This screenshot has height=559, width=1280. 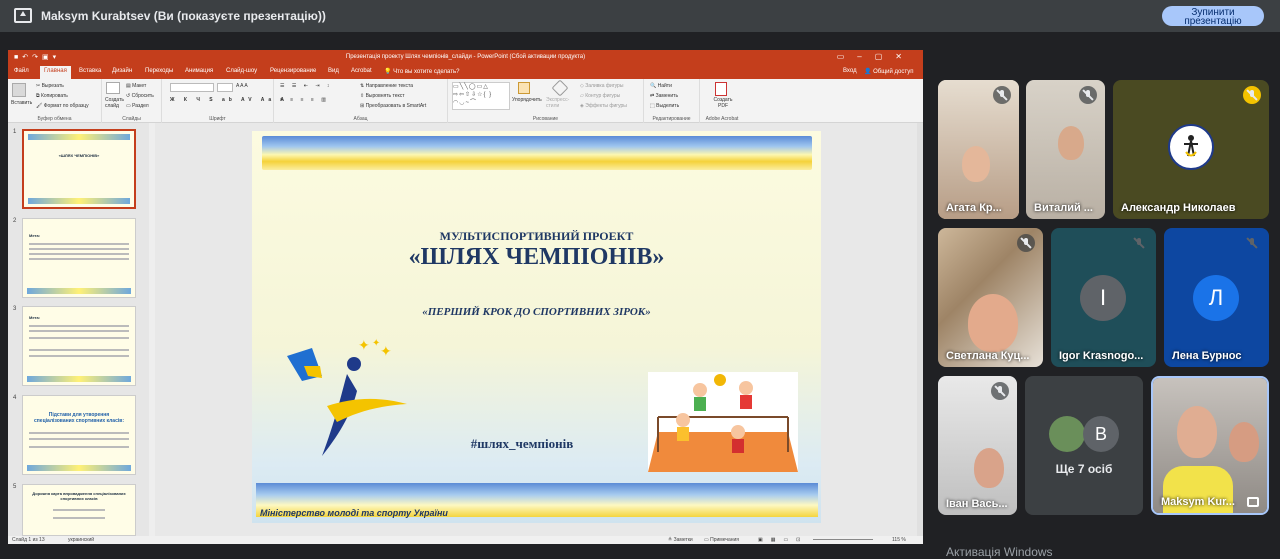 What do you see at coordinates (293, 71) in the screenshot?
I see `tab-review: Рецензирование` at bounding box center [293, 71].